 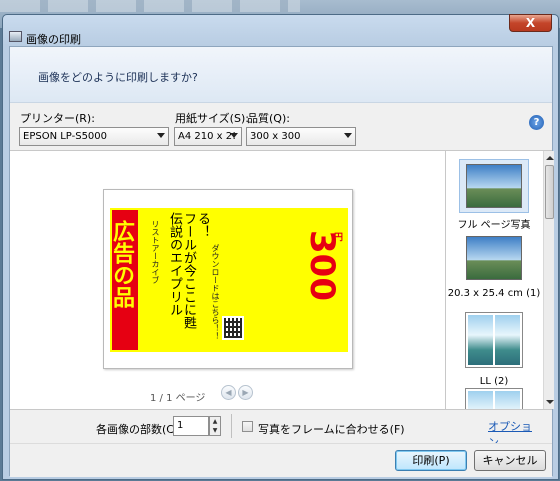 I want to click on layout-item-more, so click(x=494, y=396).